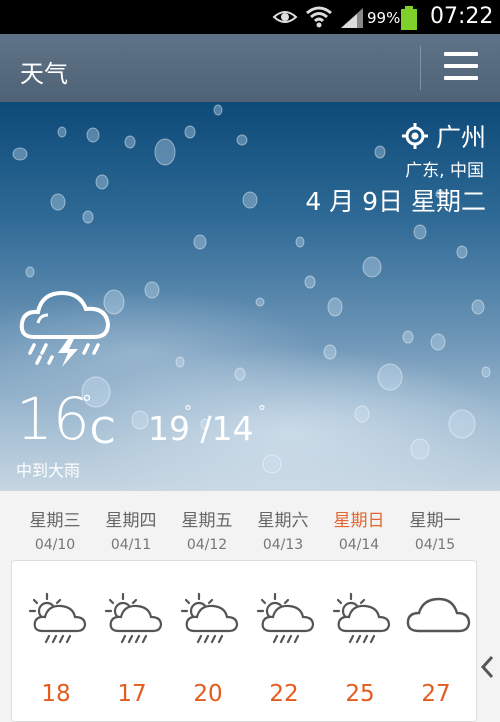 This screenshot has height=722, width=500. Describe the element at coordinates (462, 16) in the screenshot. I see `clock: 07:22` at that location.